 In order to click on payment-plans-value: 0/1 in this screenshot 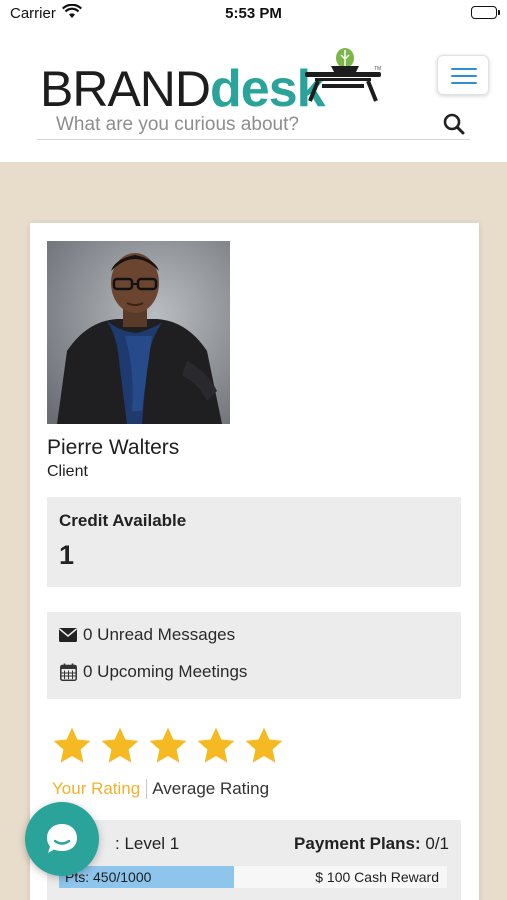, I will do `click(434, 843)`.